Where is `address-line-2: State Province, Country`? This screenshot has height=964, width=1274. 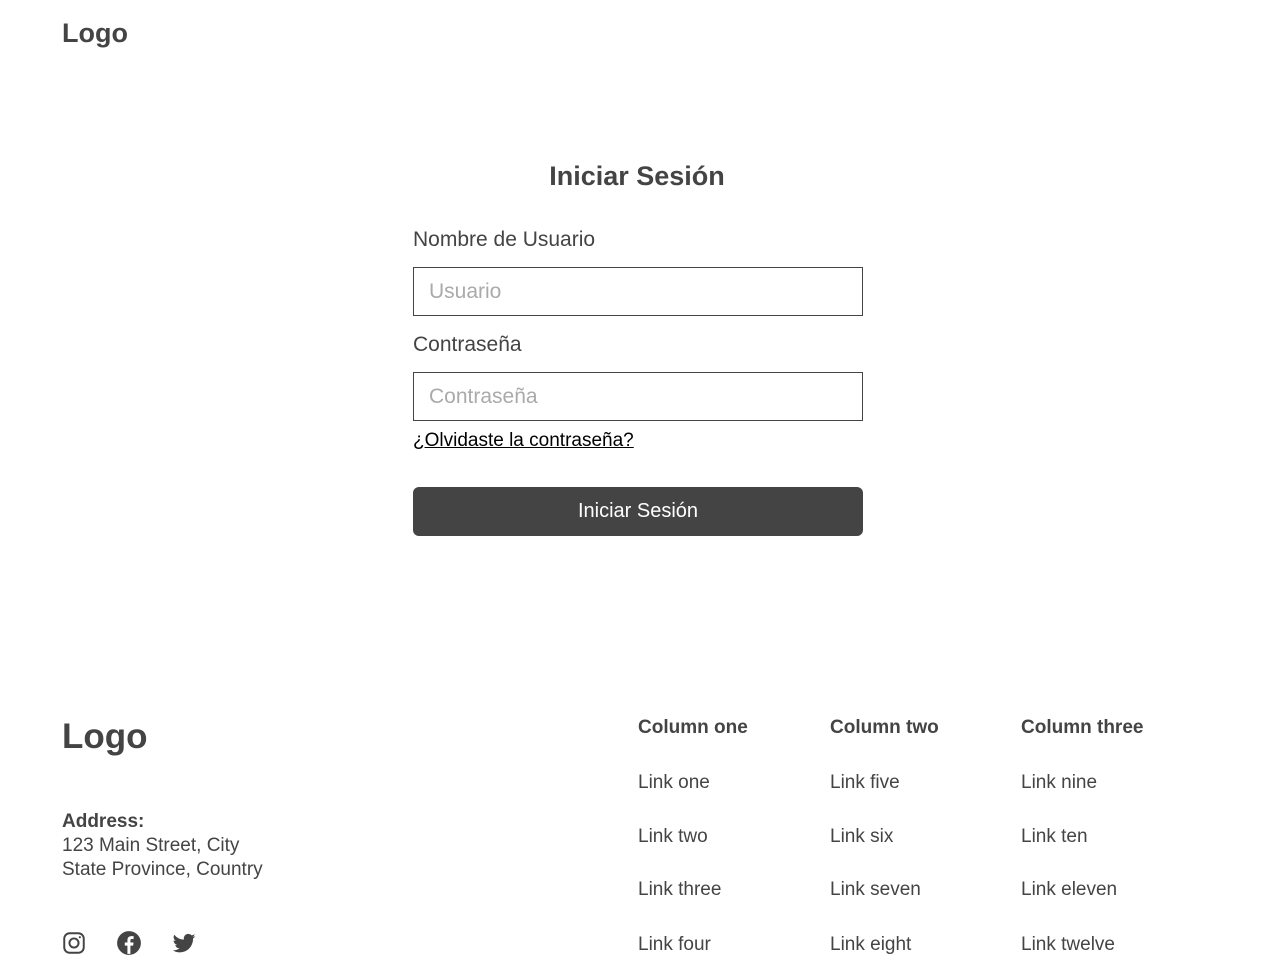
address-line-2: State Province, Country is located at coordinates (162, 869).